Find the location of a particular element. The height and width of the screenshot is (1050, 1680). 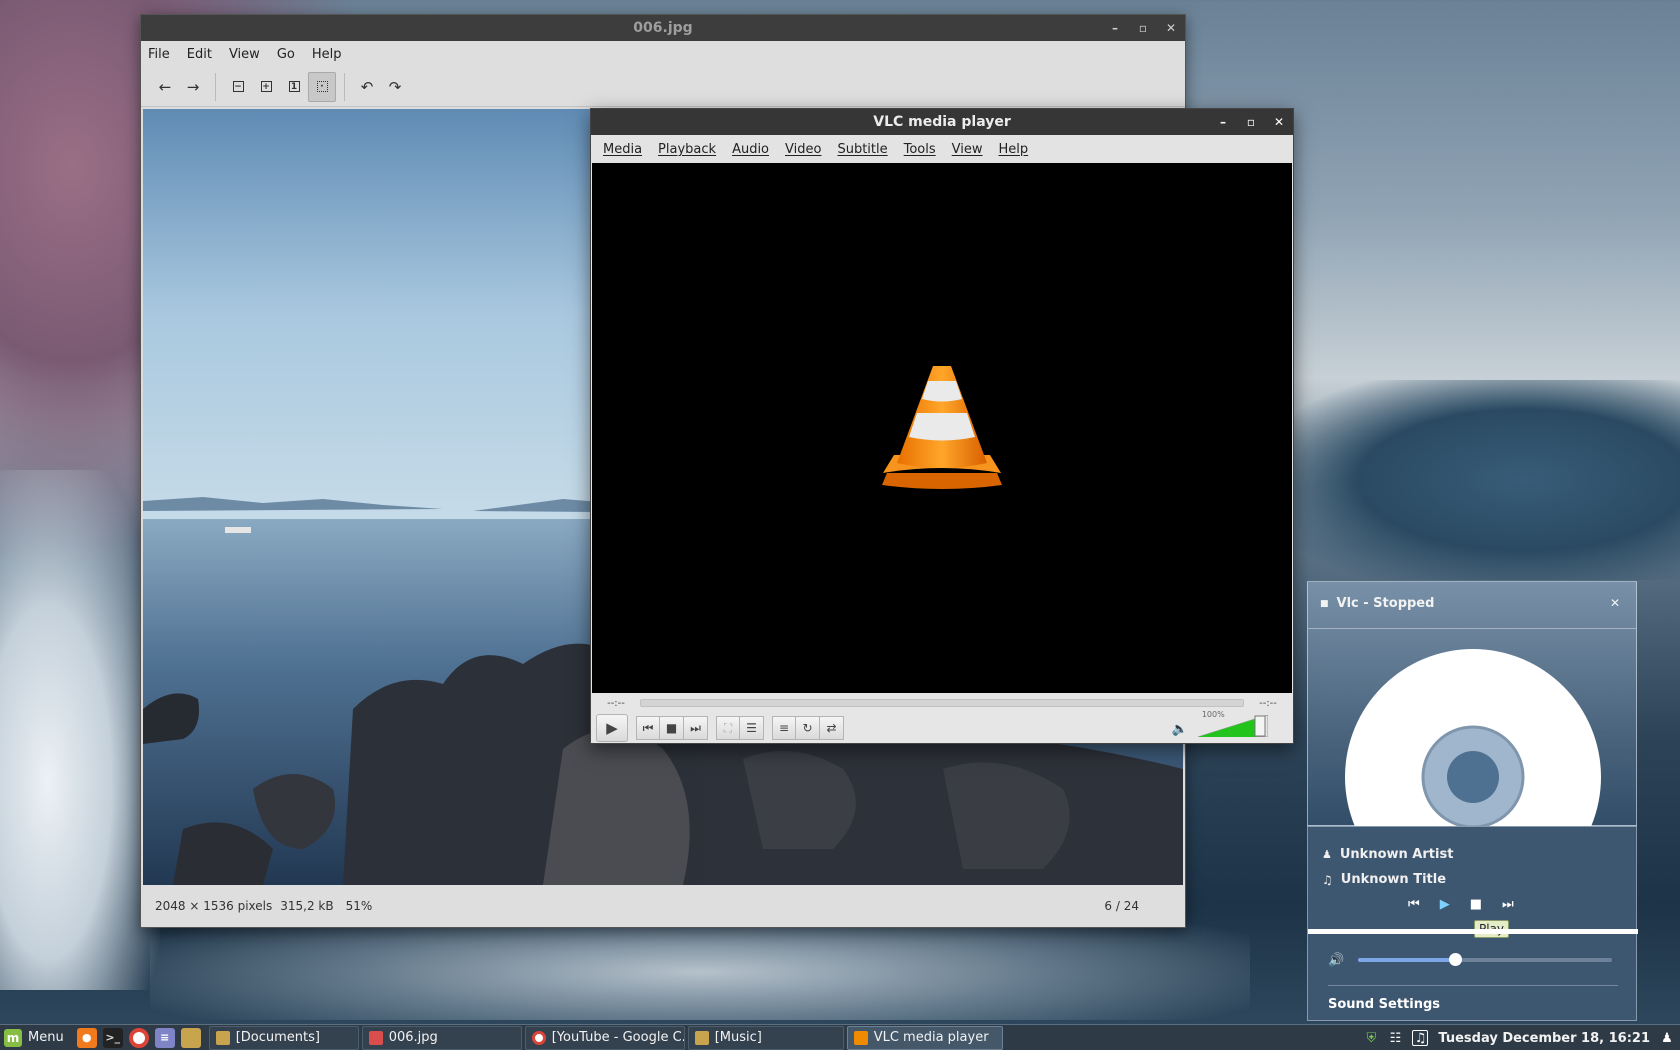

shuffle-icon: ⇄ is located at coordinates (832, 728).